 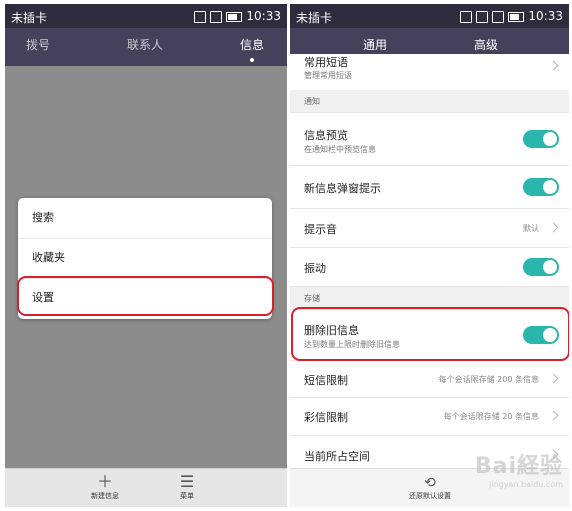 I want to click on menu-item-favorites: 收藏夹, so click(x=145, y=258).